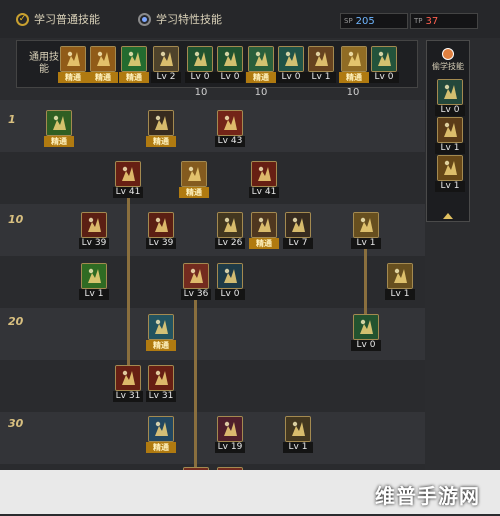 The width and height of the screenshot is (500, 516). What do you see at coordinates (94, 243) in the screenshot?
I see `skill-level-label: Lv 39` at bounding box center [94, 243].